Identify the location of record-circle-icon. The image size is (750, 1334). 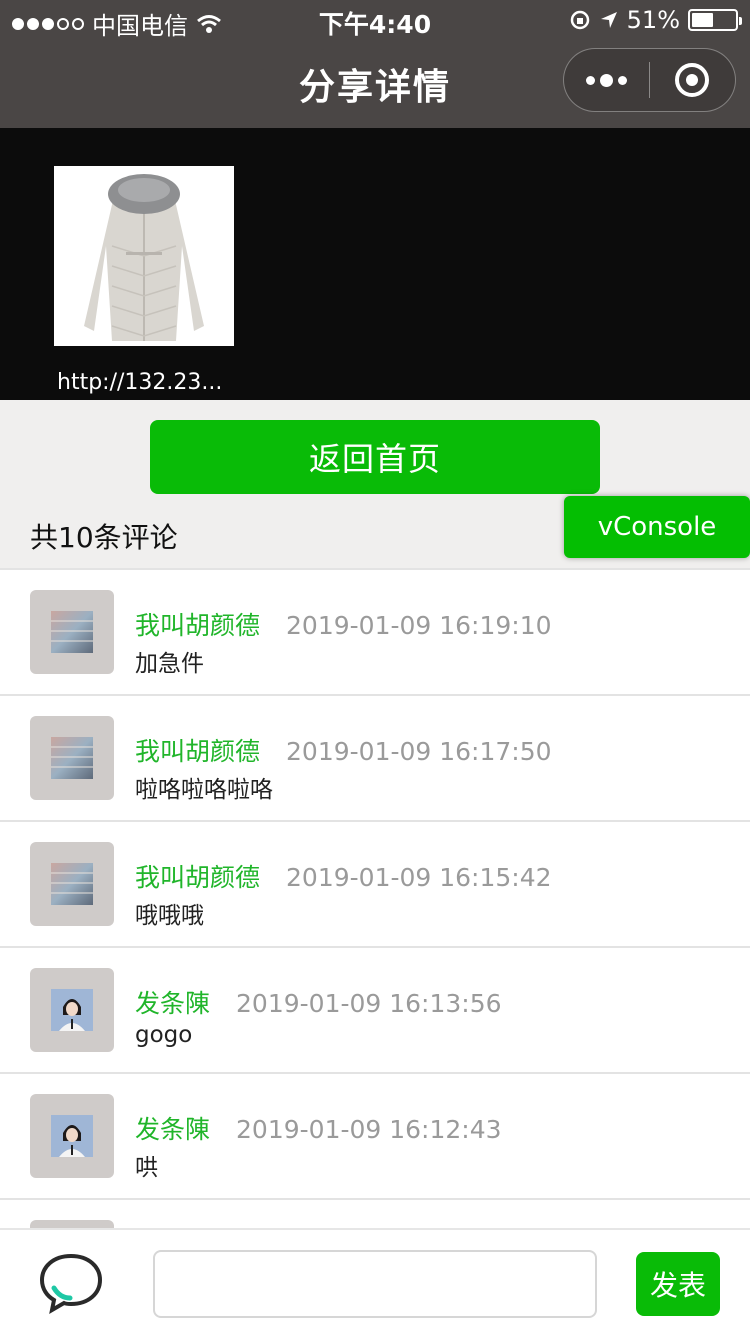
(692, 80).